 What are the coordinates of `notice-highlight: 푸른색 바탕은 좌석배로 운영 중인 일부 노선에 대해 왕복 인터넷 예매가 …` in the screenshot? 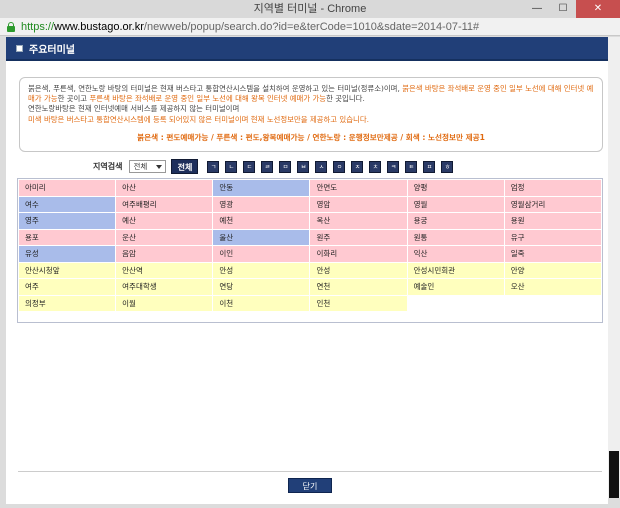 It's located at (208, 99).